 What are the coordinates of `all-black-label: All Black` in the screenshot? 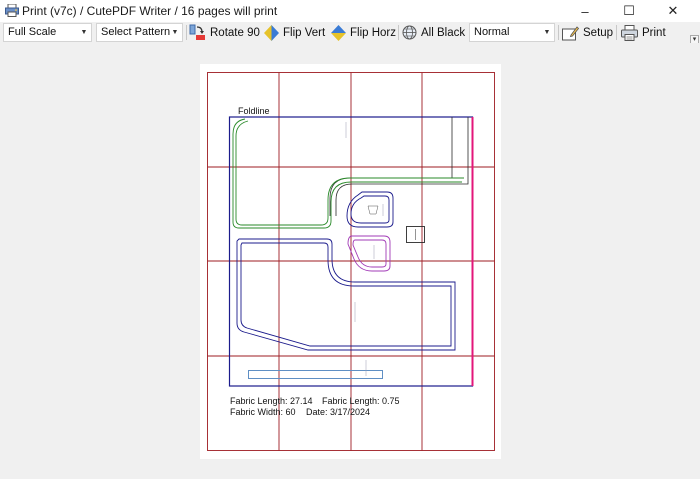 It's located at (443, 32).